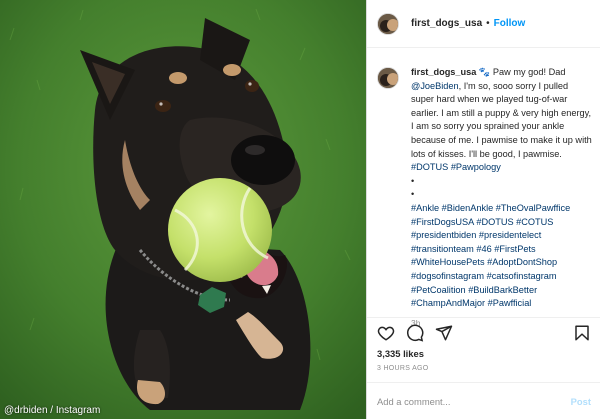 Image resolution: width=600 pixels, height=419 pixels. What do you see at coordinates (443, 72) in the screenshot?
I see `caption-username: first_dogs_usa` at bounding box center [443, 72].